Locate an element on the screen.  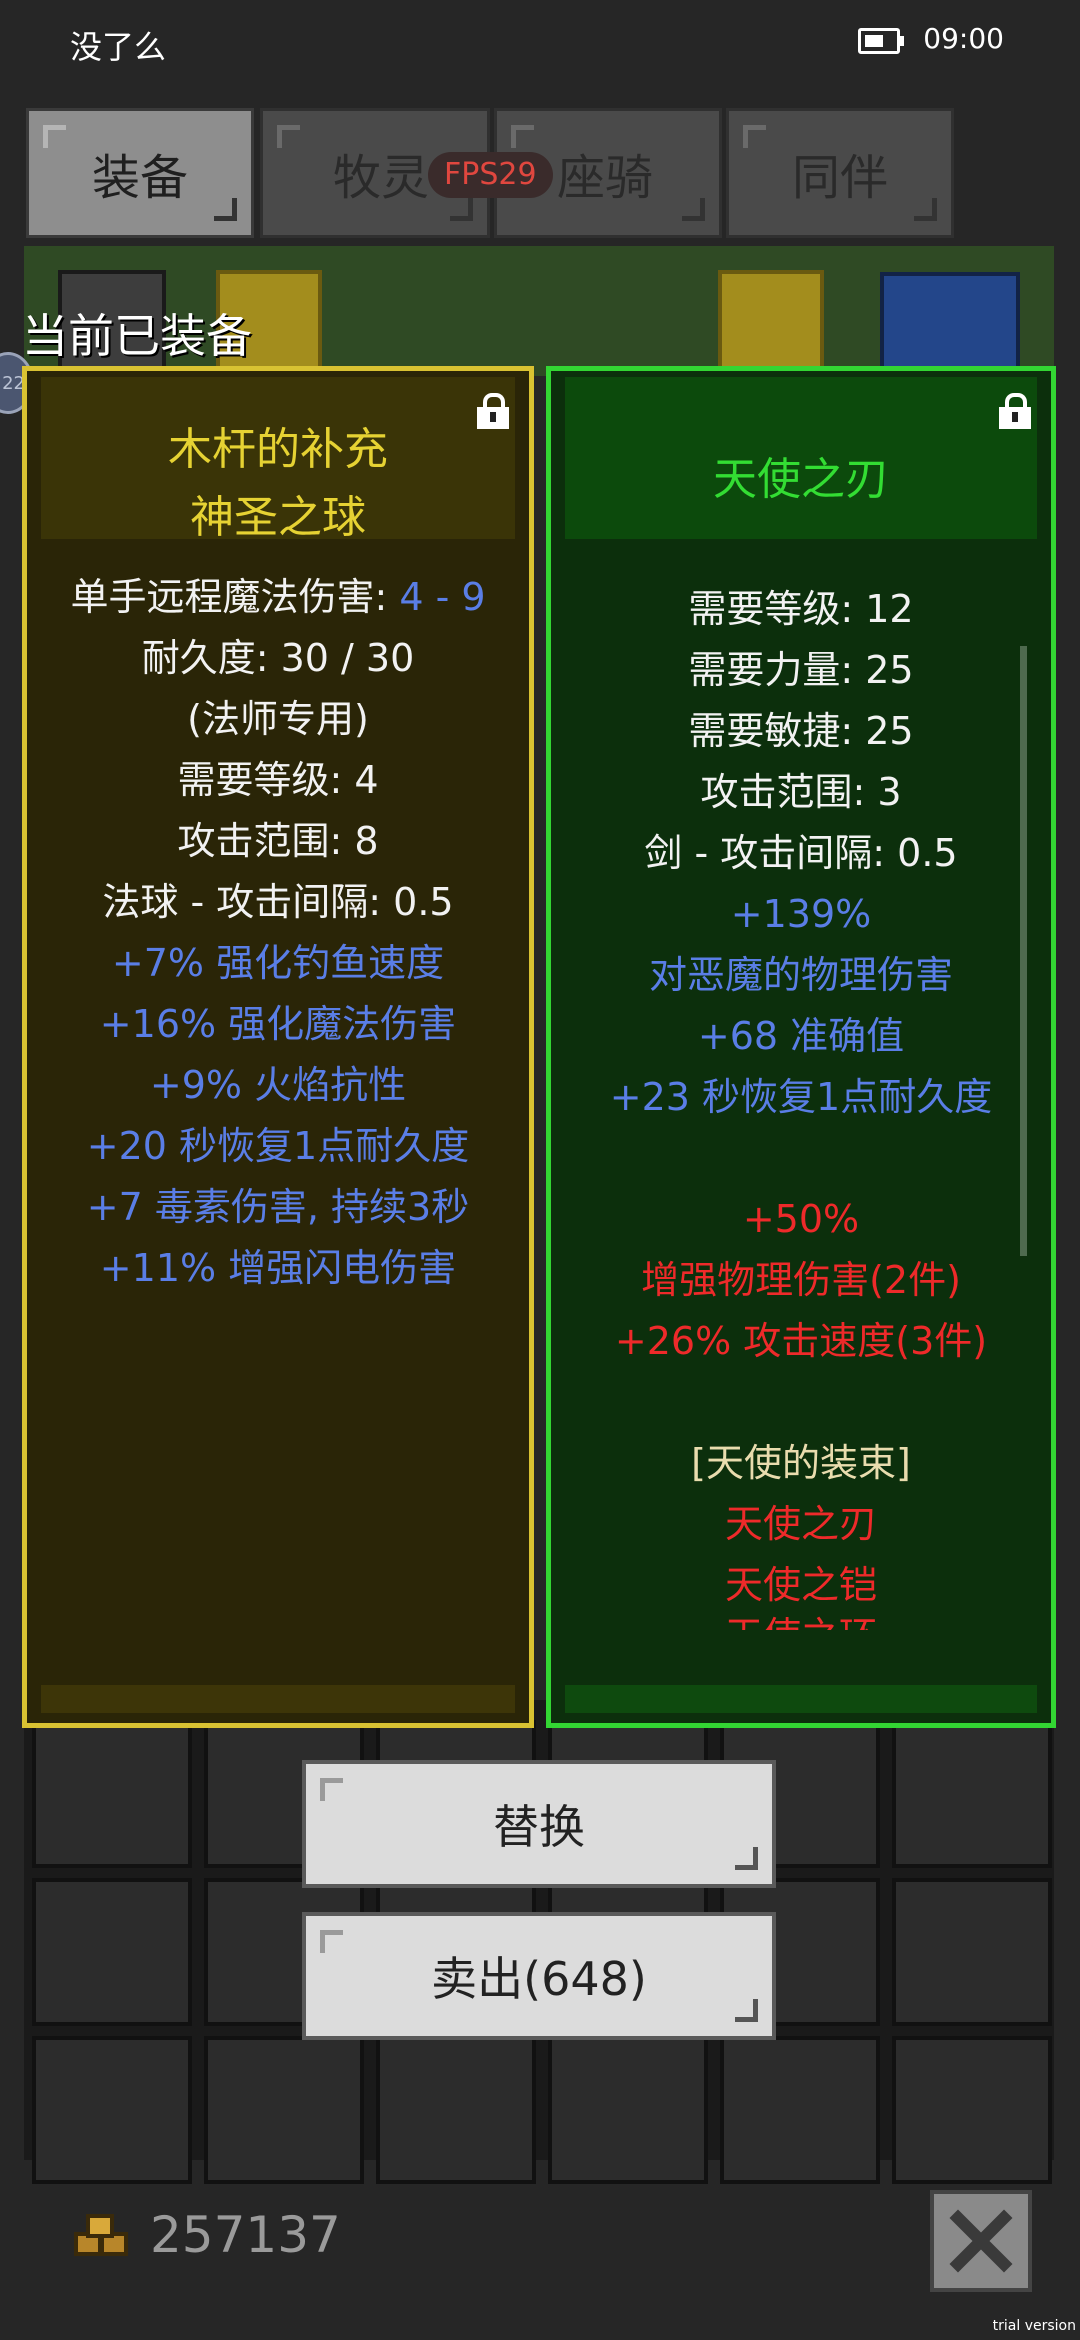
stat-line: +26% 攻击速度(3件) is located at coordinates (801, 1341).